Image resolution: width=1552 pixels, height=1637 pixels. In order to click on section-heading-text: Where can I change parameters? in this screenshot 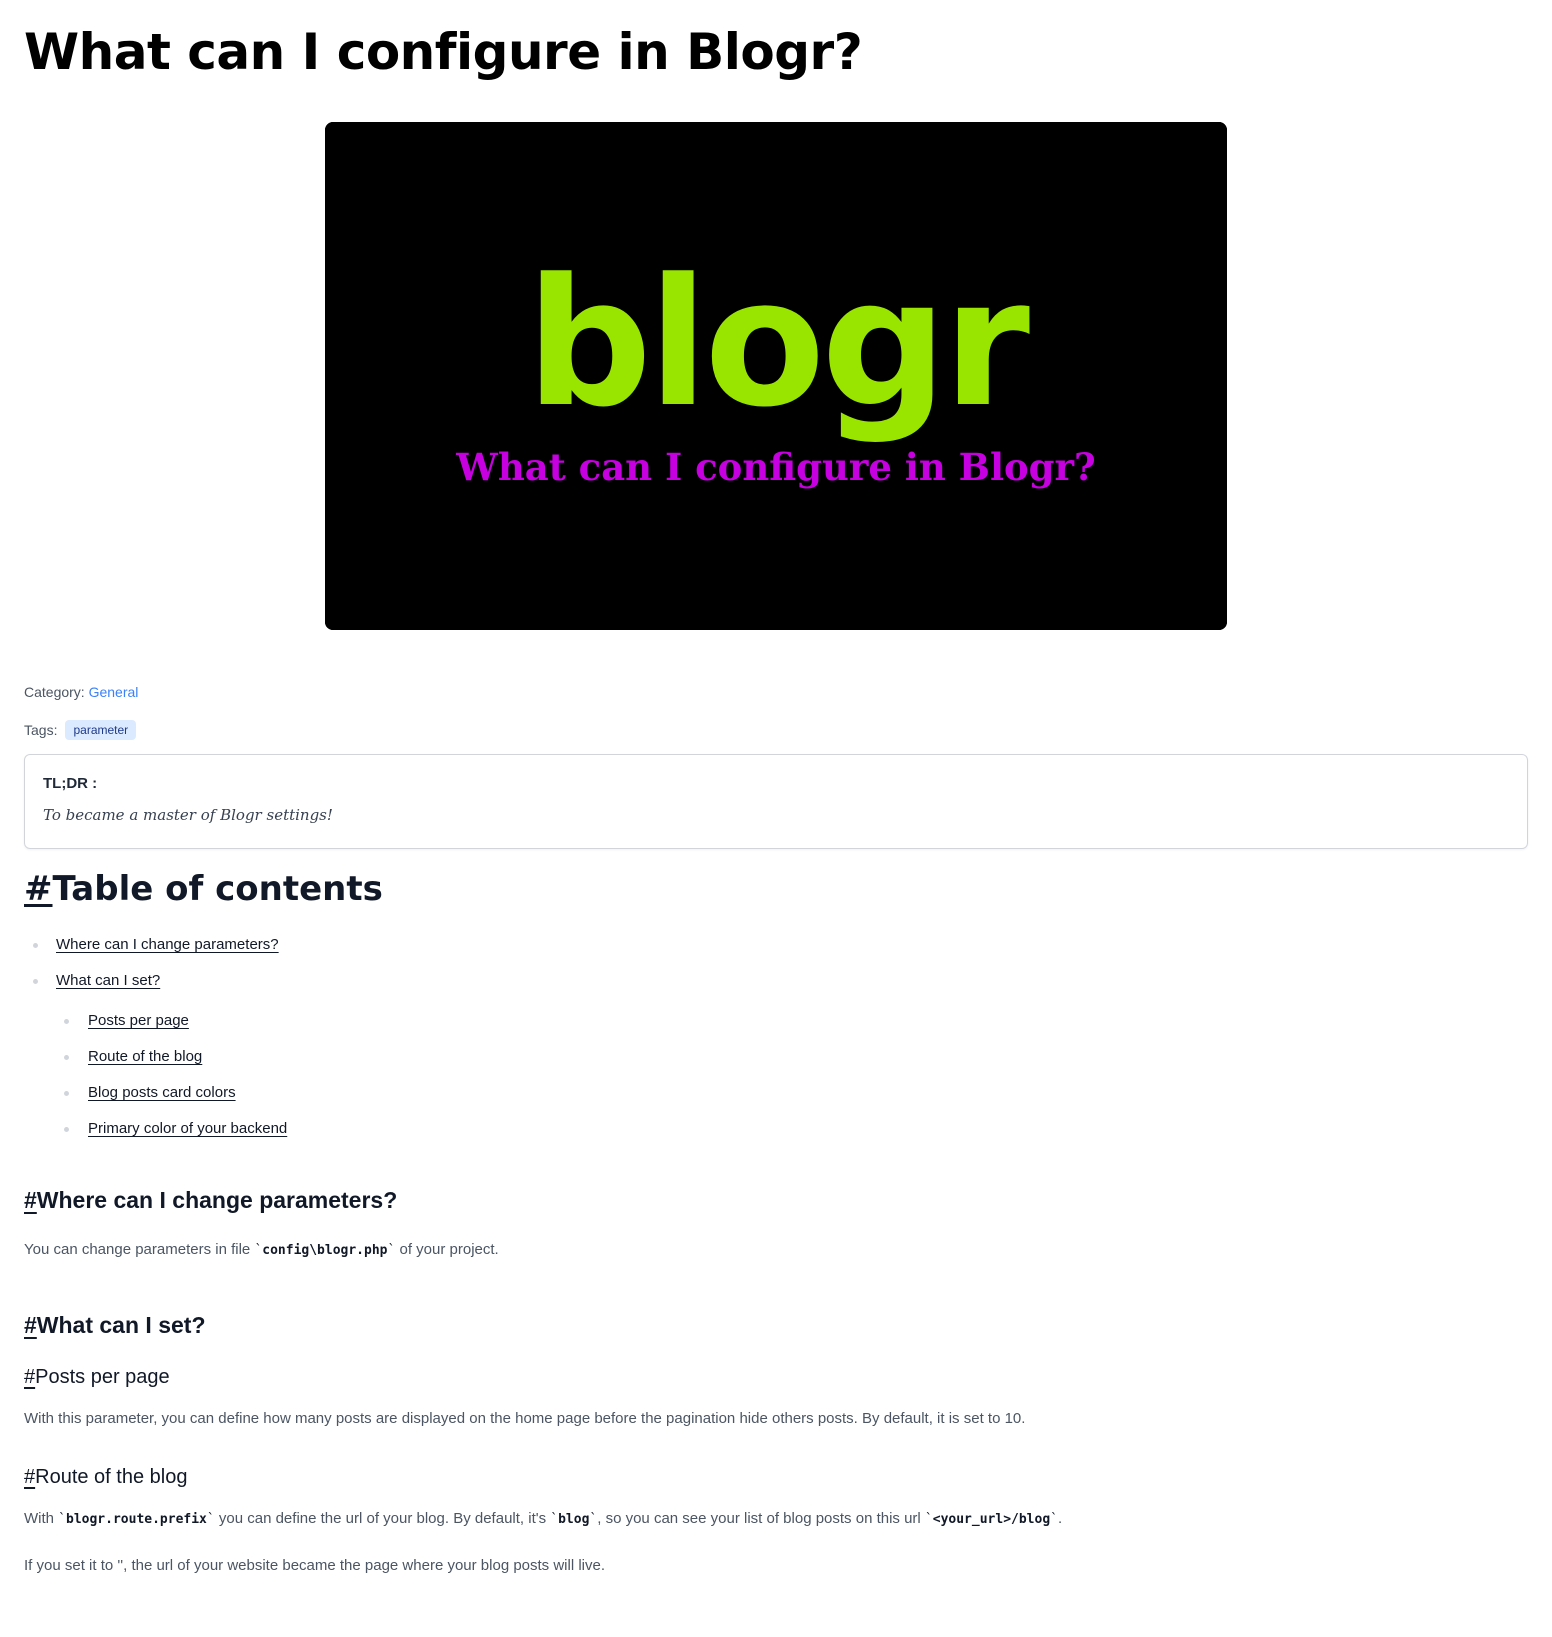, I will do `click(217, 1200)`.